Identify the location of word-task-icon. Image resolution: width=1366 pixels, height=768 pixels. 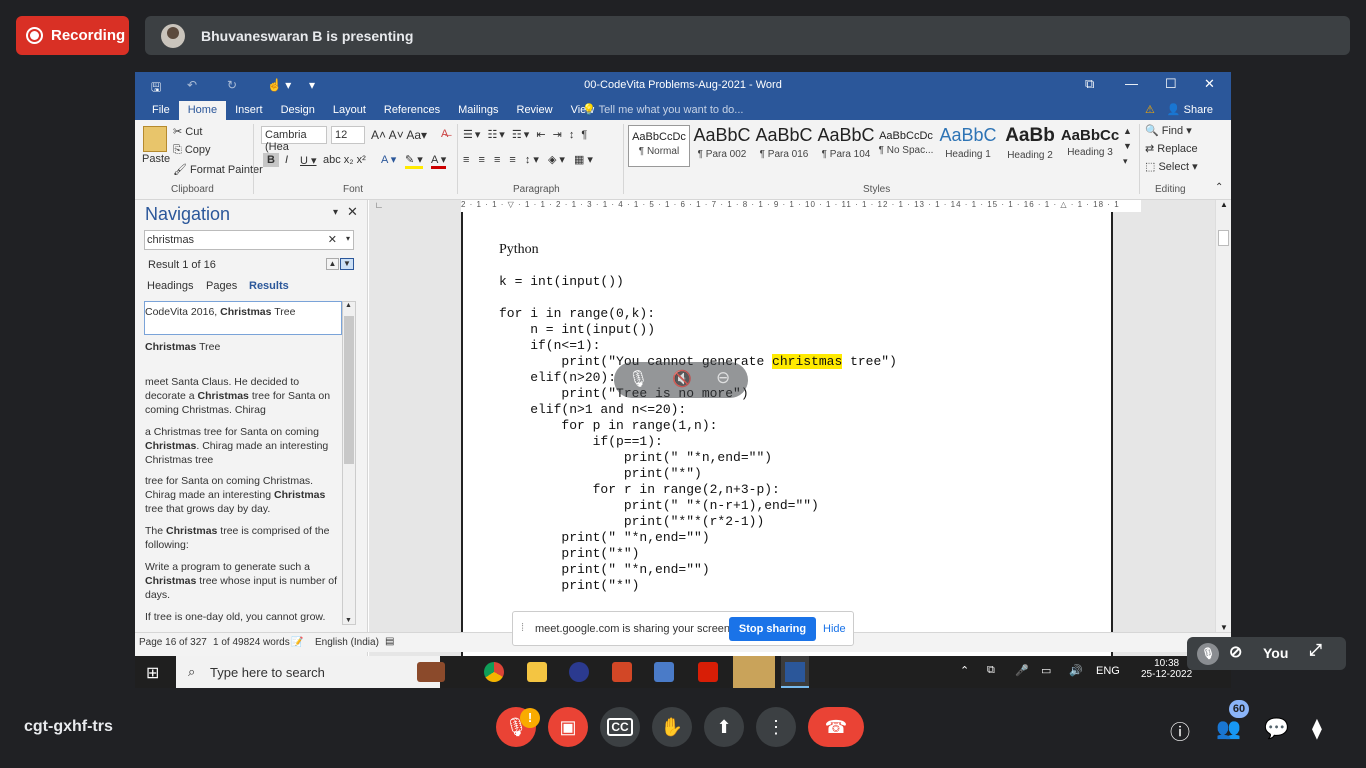
(795, 672).